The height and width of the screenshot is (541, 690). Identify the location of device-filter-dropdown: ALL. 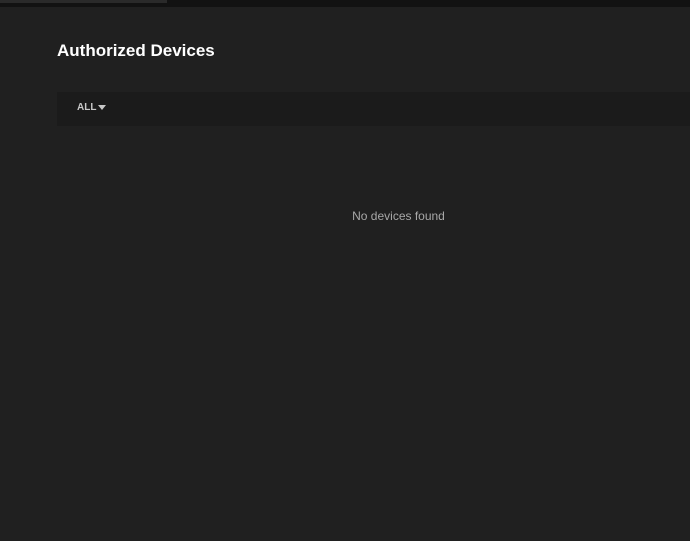
(92, 107).